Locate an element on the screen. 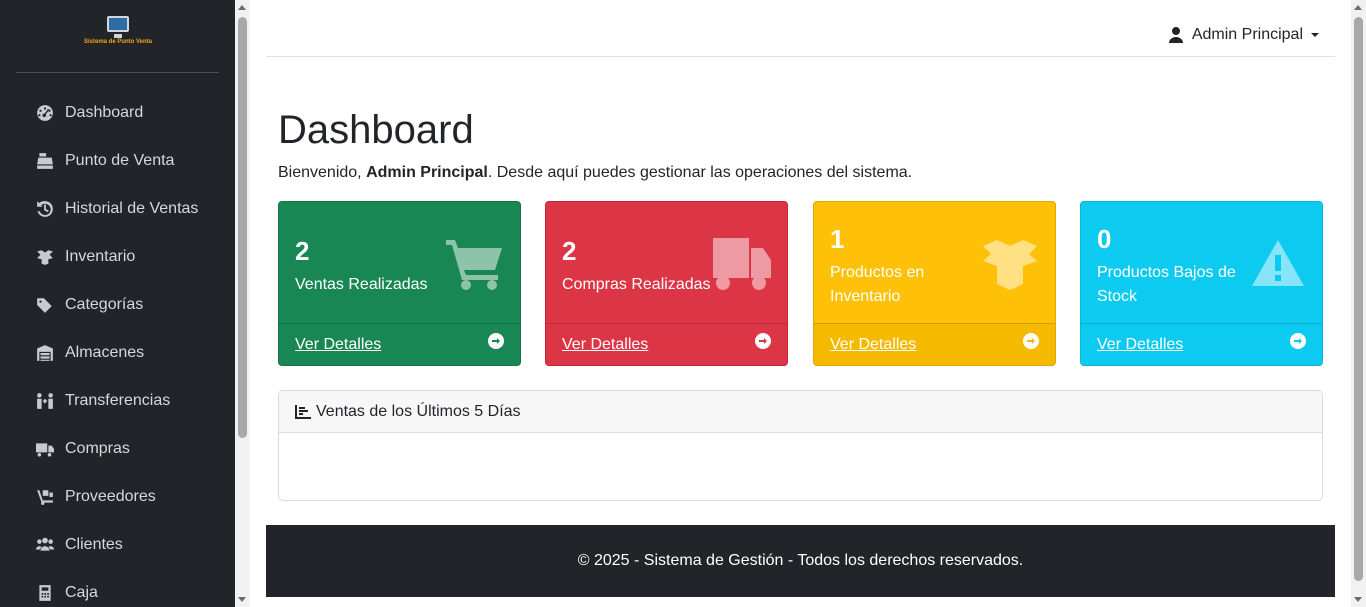 This screenshot has width=1366, height=607. sidebar-item-dashboard: Dashboard is located at coordinates (117, 113).